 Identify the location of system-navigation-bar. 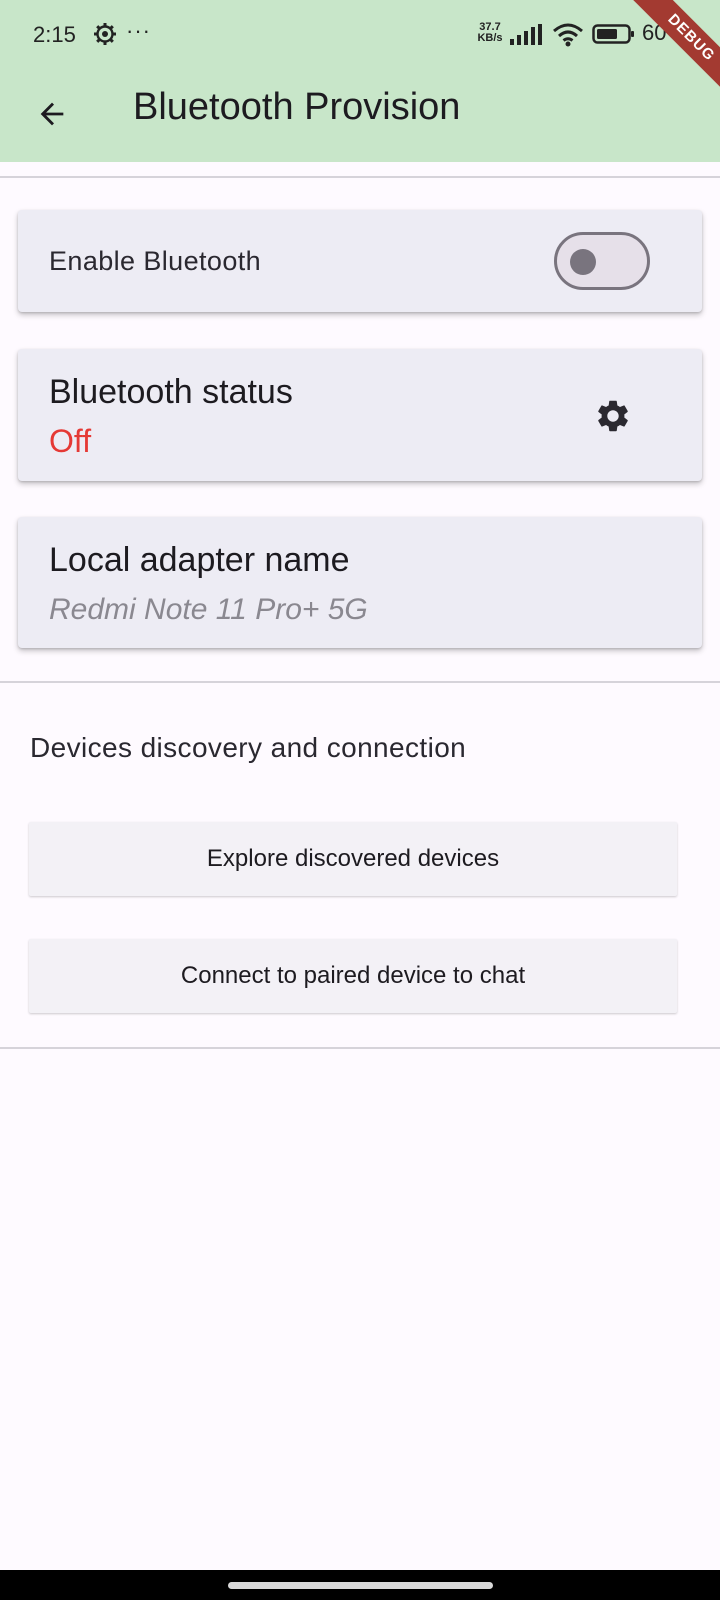
(360, 1585).